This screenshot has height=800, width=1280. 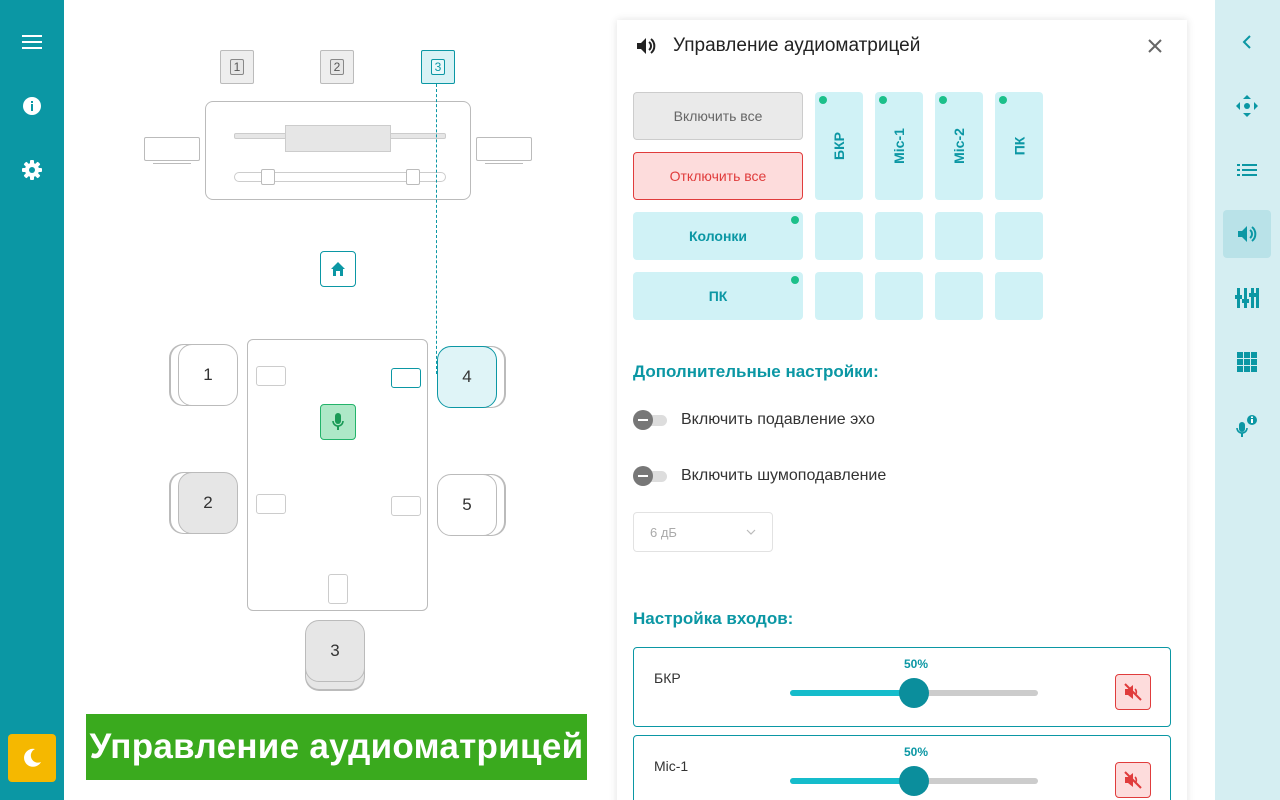 I want to click on seat-5: 5, so click(x=467, y=505).